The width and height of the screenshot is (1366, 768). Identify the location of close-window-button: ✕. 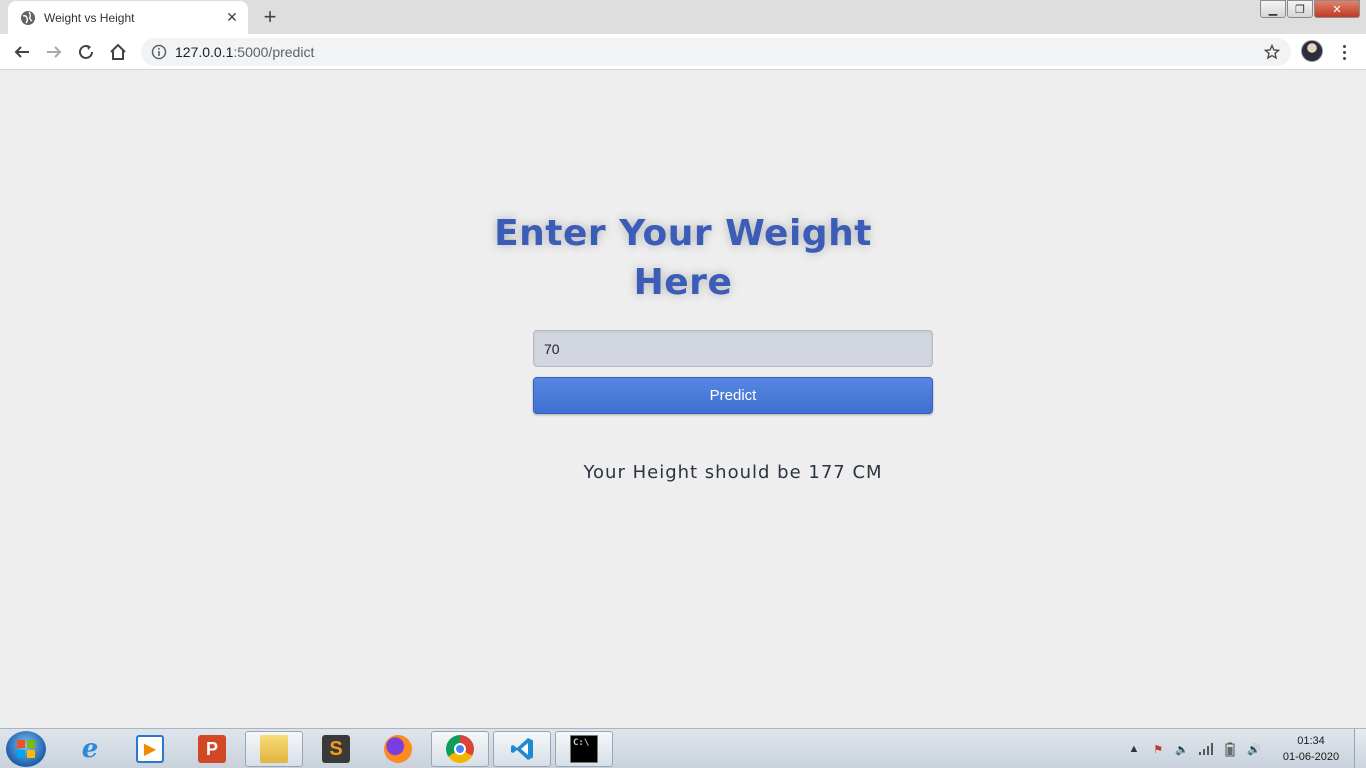
(1337, 9).